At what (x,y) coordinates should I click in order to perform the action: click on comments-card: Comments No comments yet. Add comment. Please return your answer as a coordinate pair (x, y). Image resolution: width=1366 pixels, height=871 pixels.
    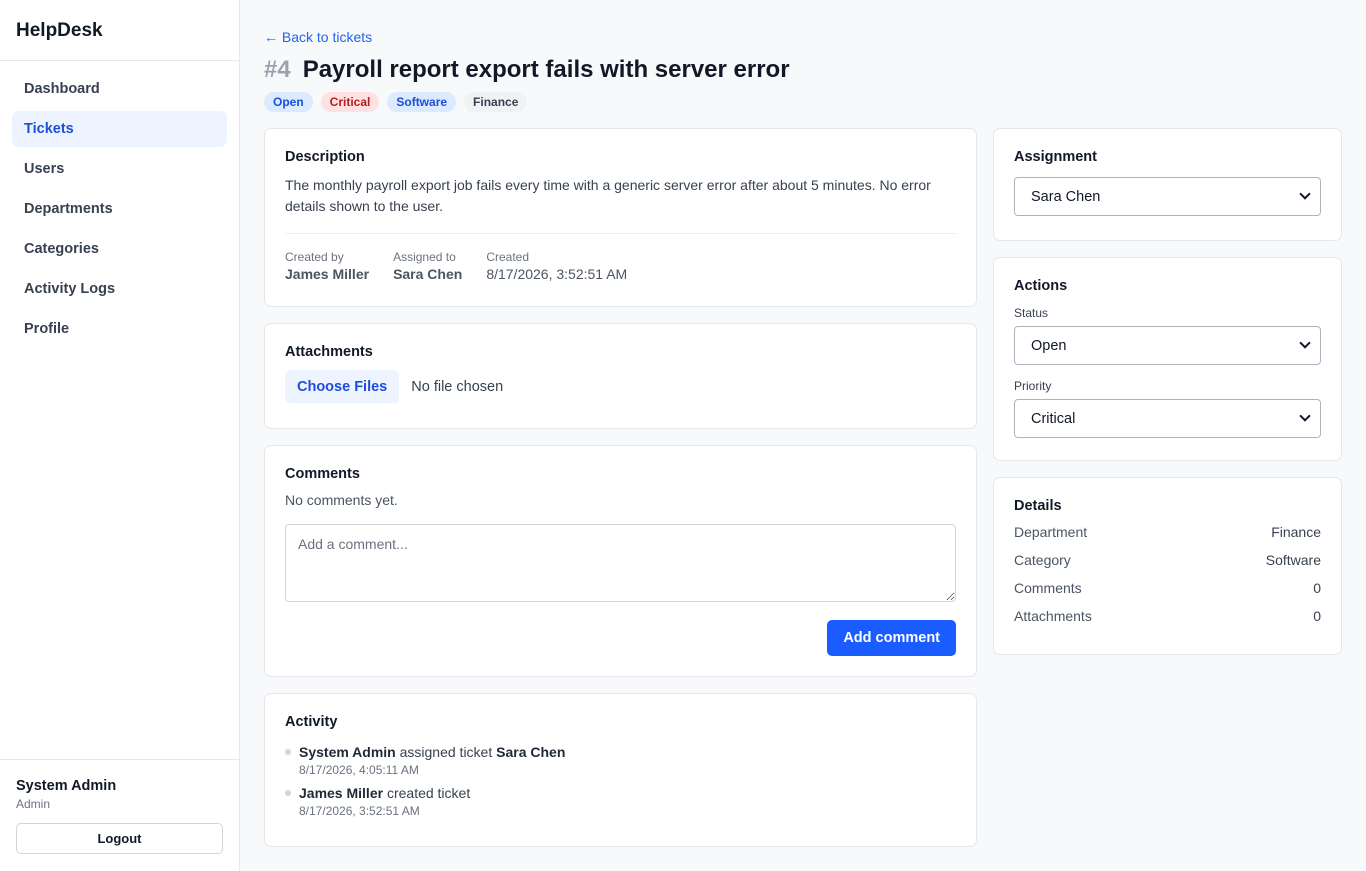
    Looking at the image, I should click on (620, 561).